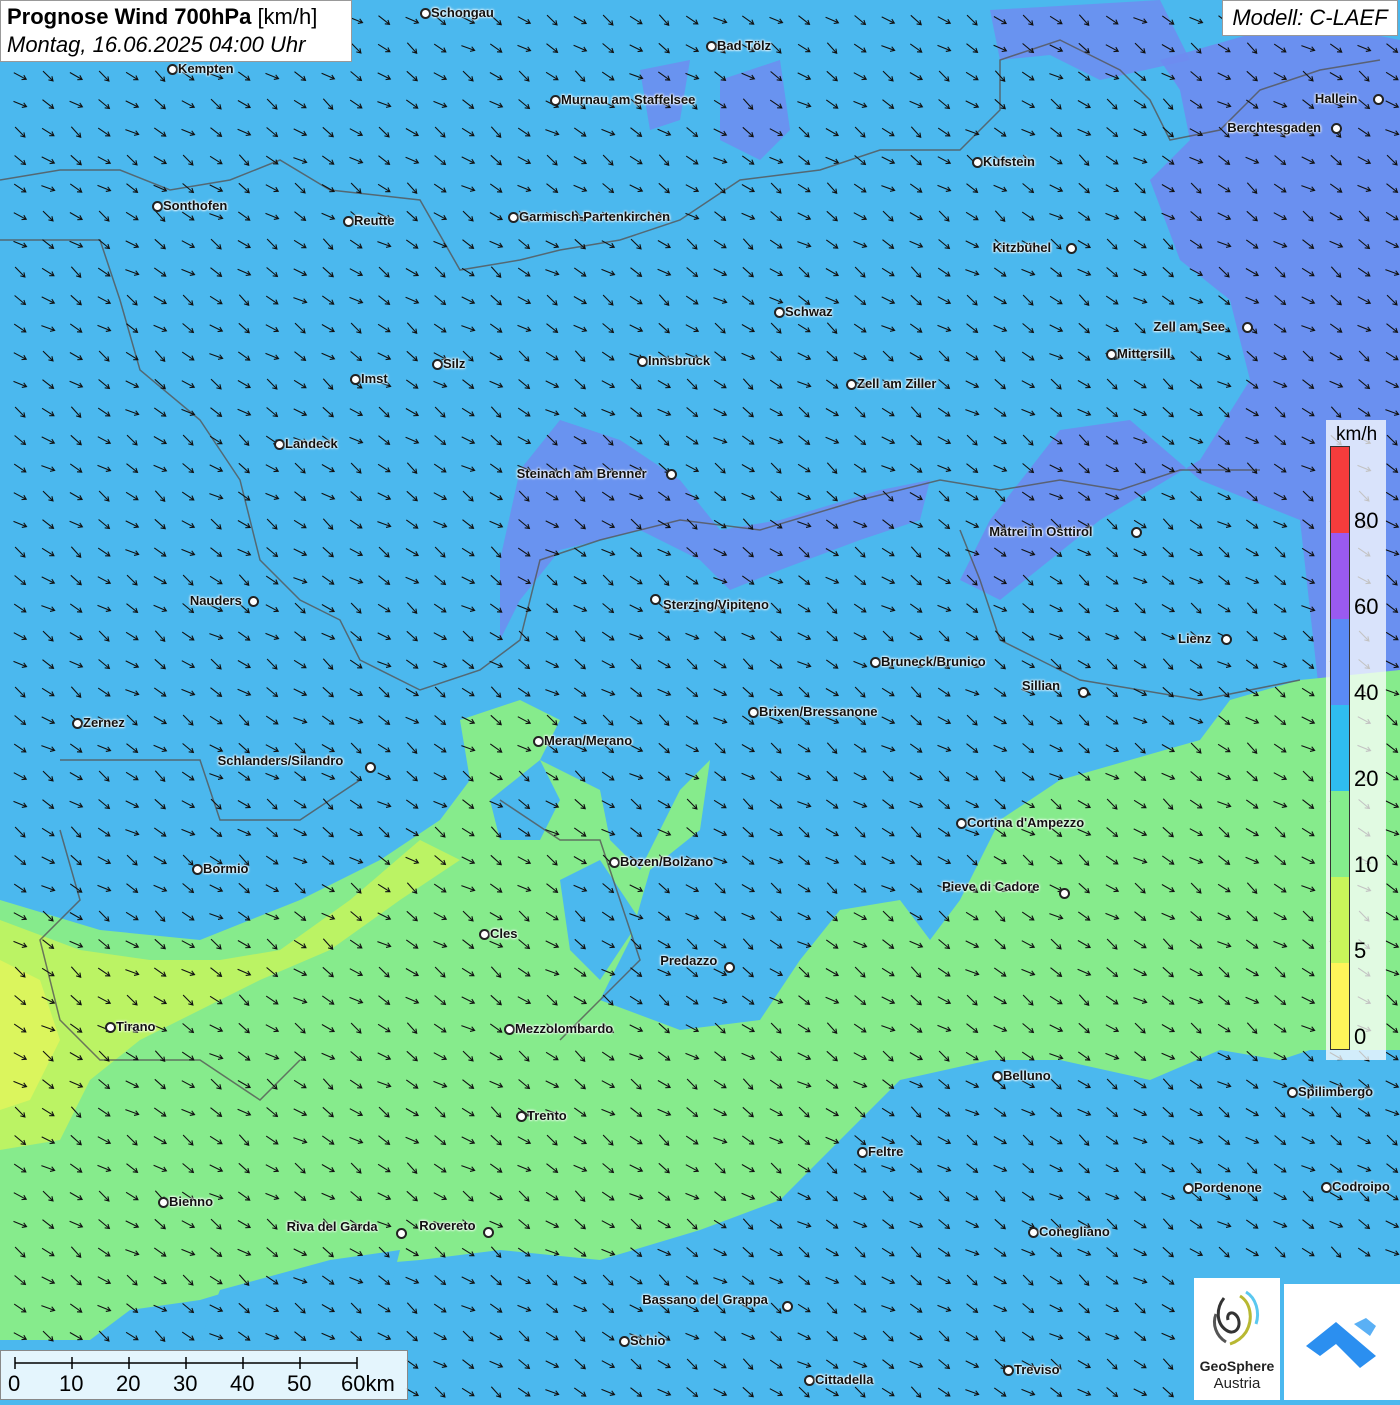 This screenshot has height=1405, width=1400. What do you see at coordinates (547, 1115) in the screenshot?
I see `city-label: Trento` at bounding box center [547, 1115].